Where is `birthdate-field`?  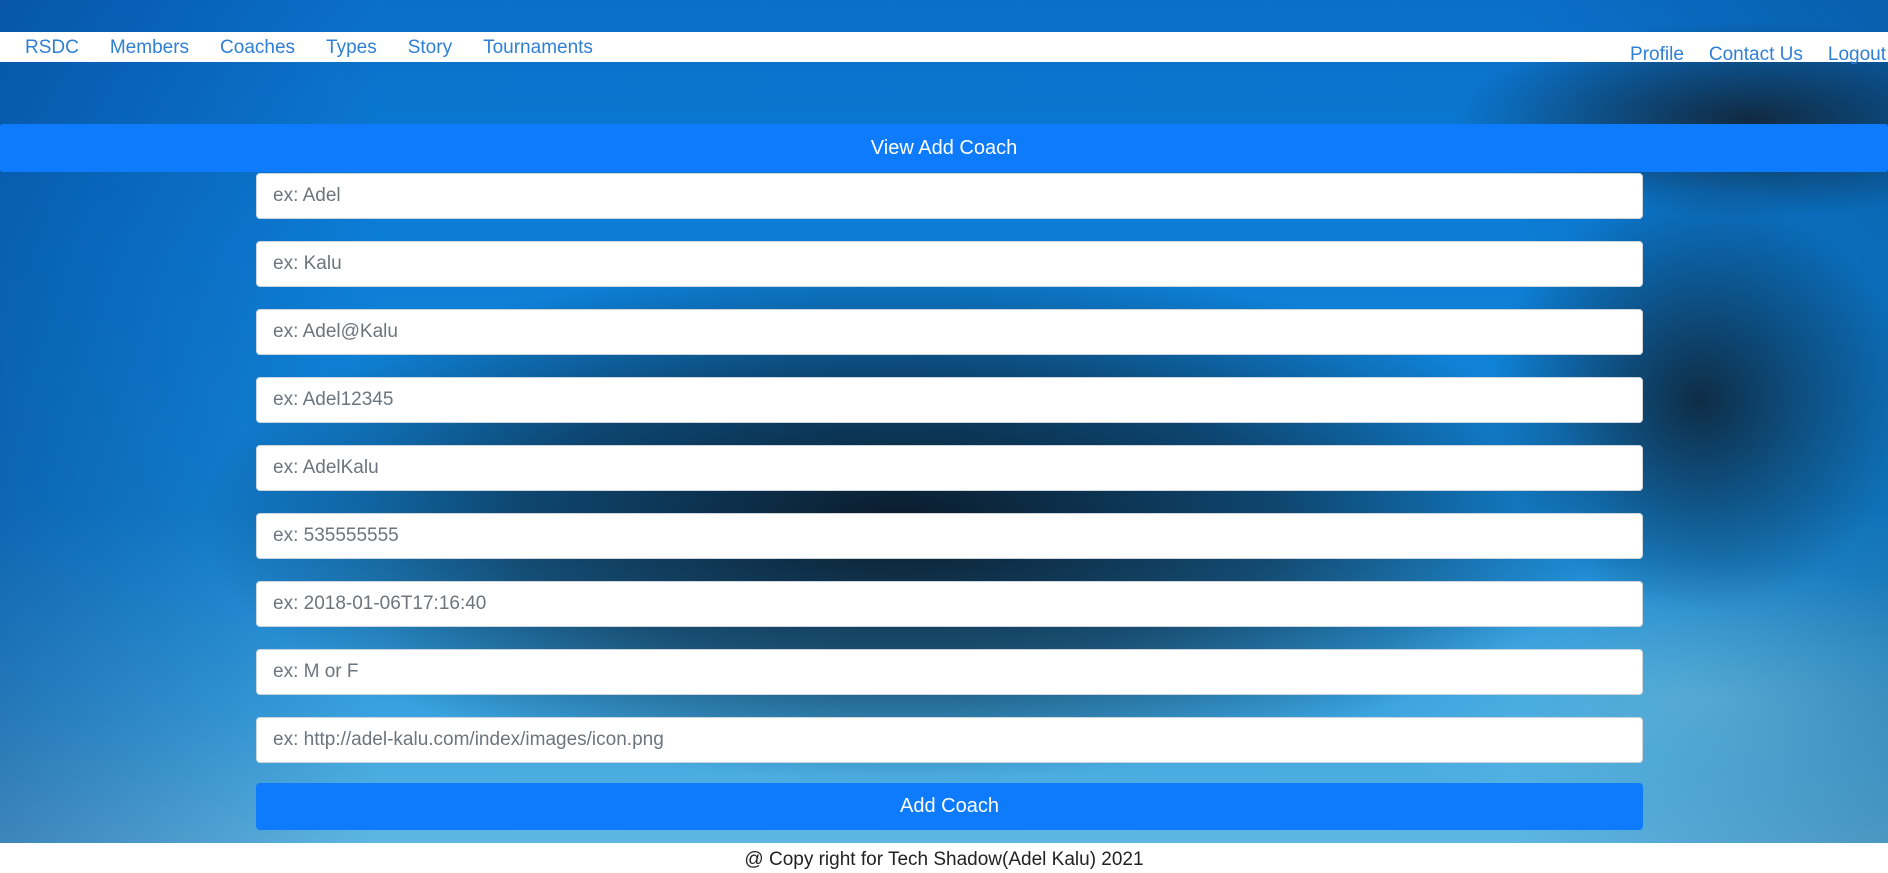
birthdate-field is located at coordinates (949, 604).